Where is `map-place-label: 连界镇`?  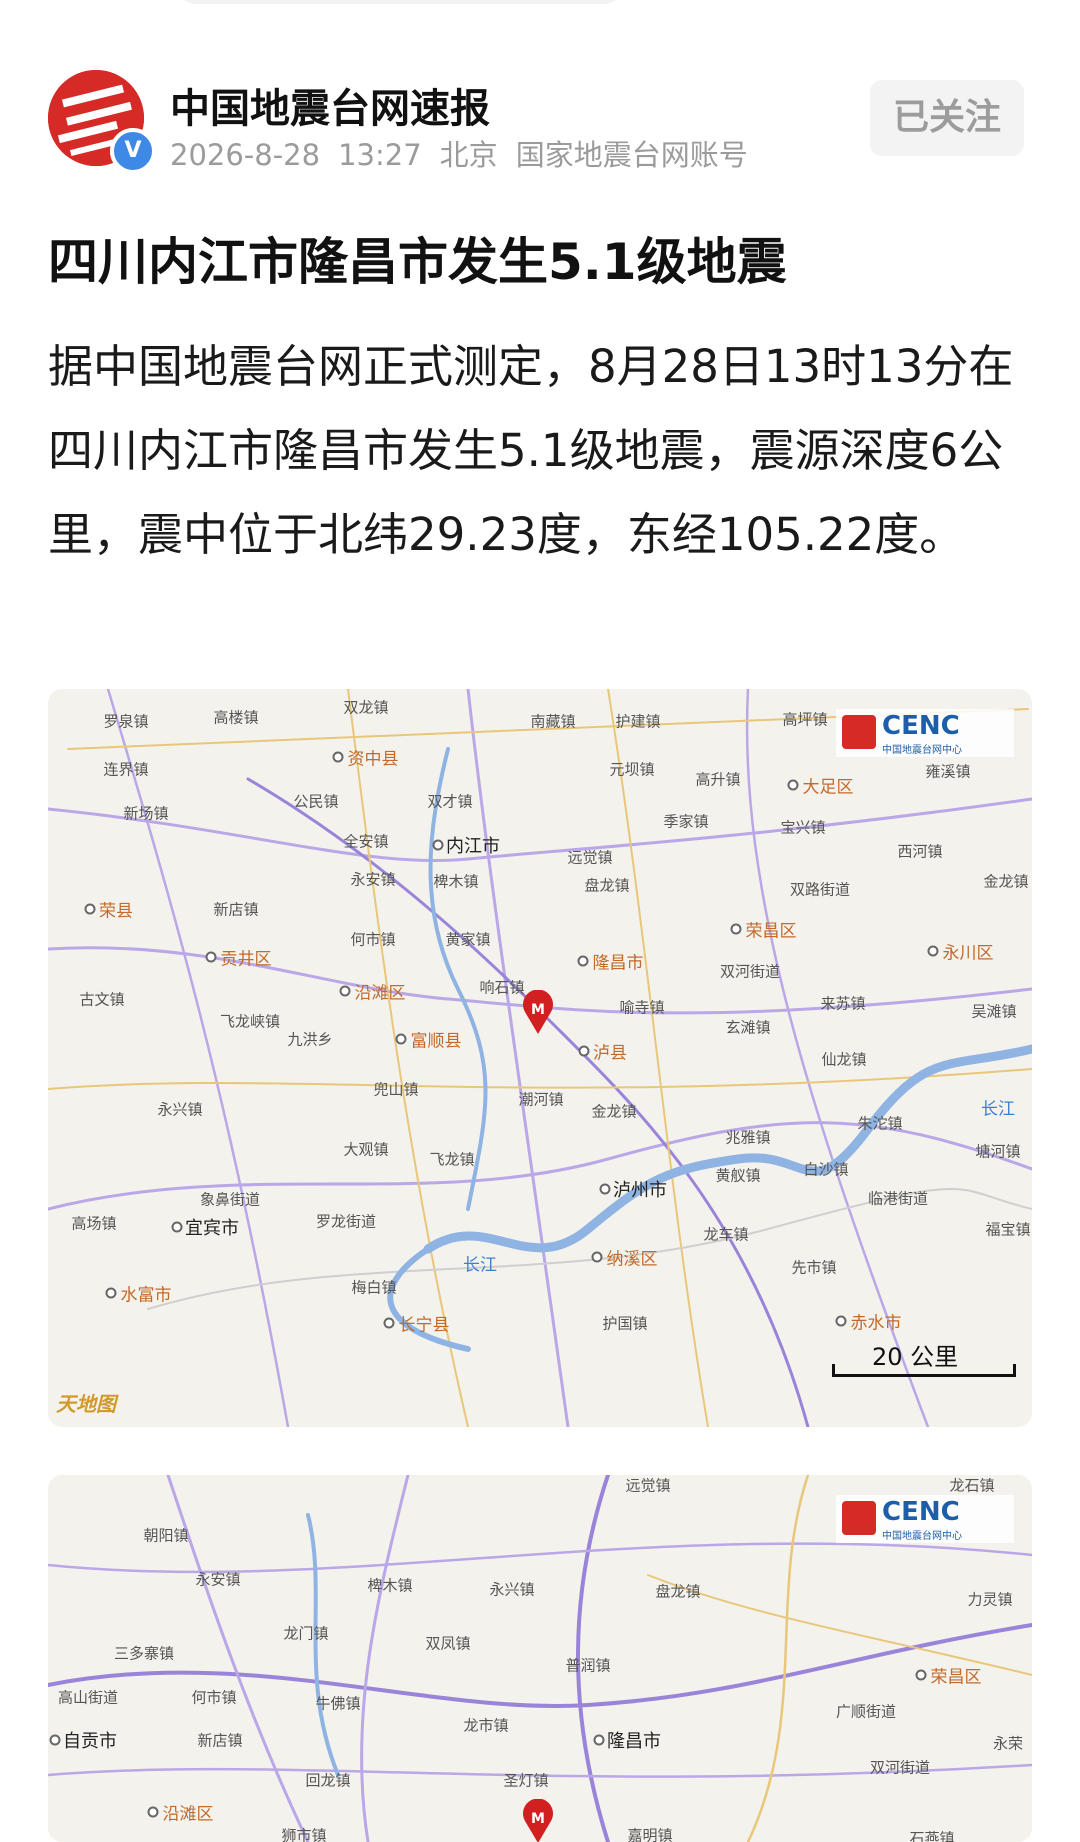 map-place-label: 连界镇 is located at coordinates (126, 769).